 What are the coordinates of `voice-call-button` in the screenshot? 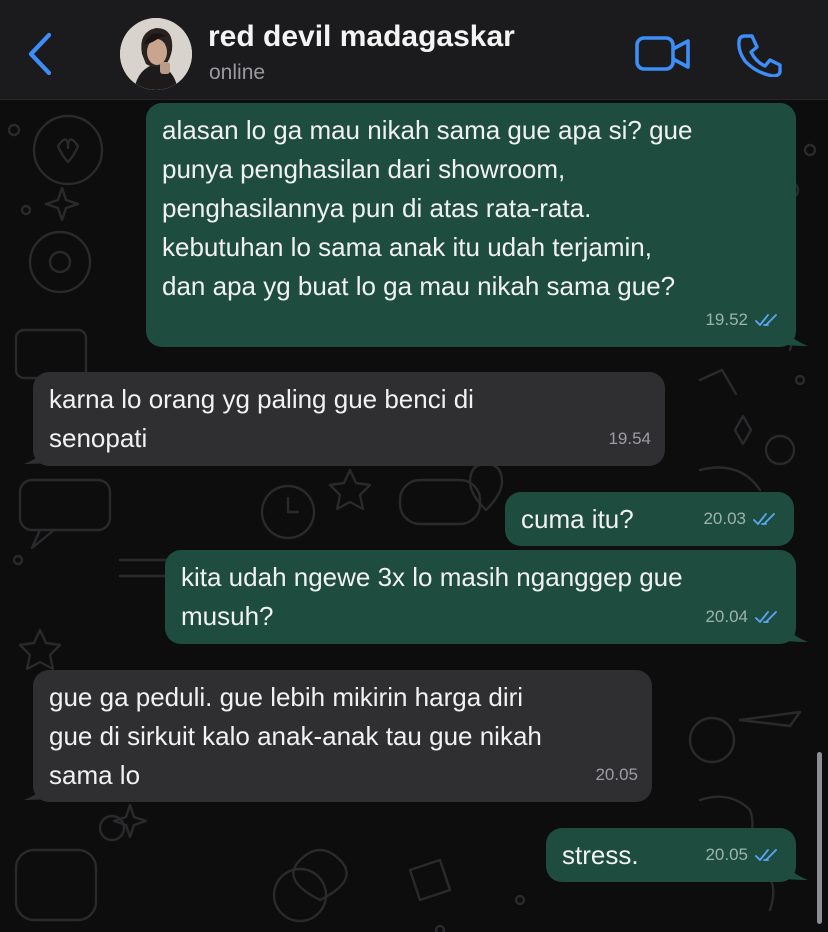 It's located at (759, 55).